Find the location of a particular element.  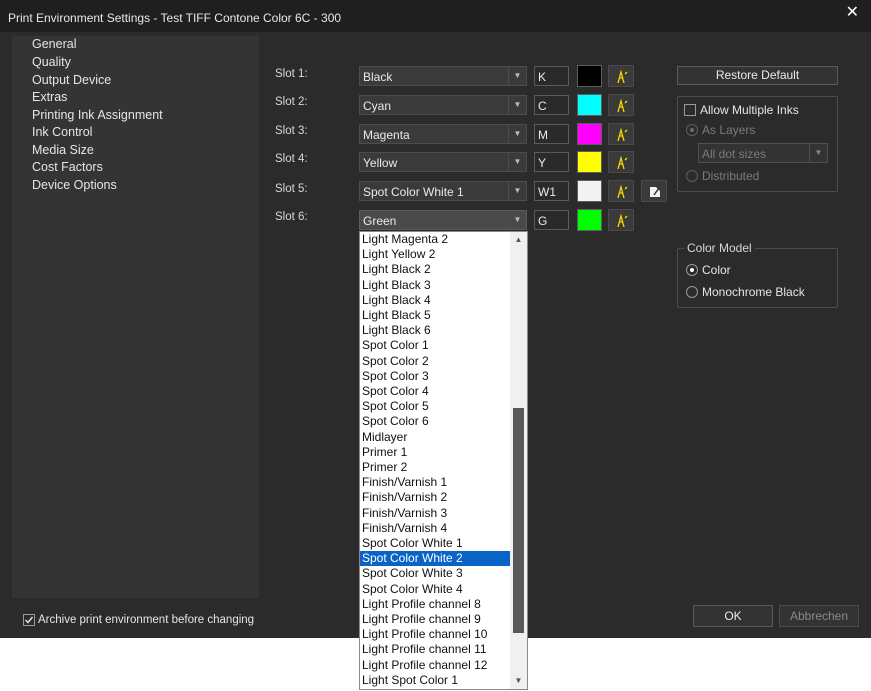

dropdown-item: Light Black 6 is located at coordinates (435, 330).